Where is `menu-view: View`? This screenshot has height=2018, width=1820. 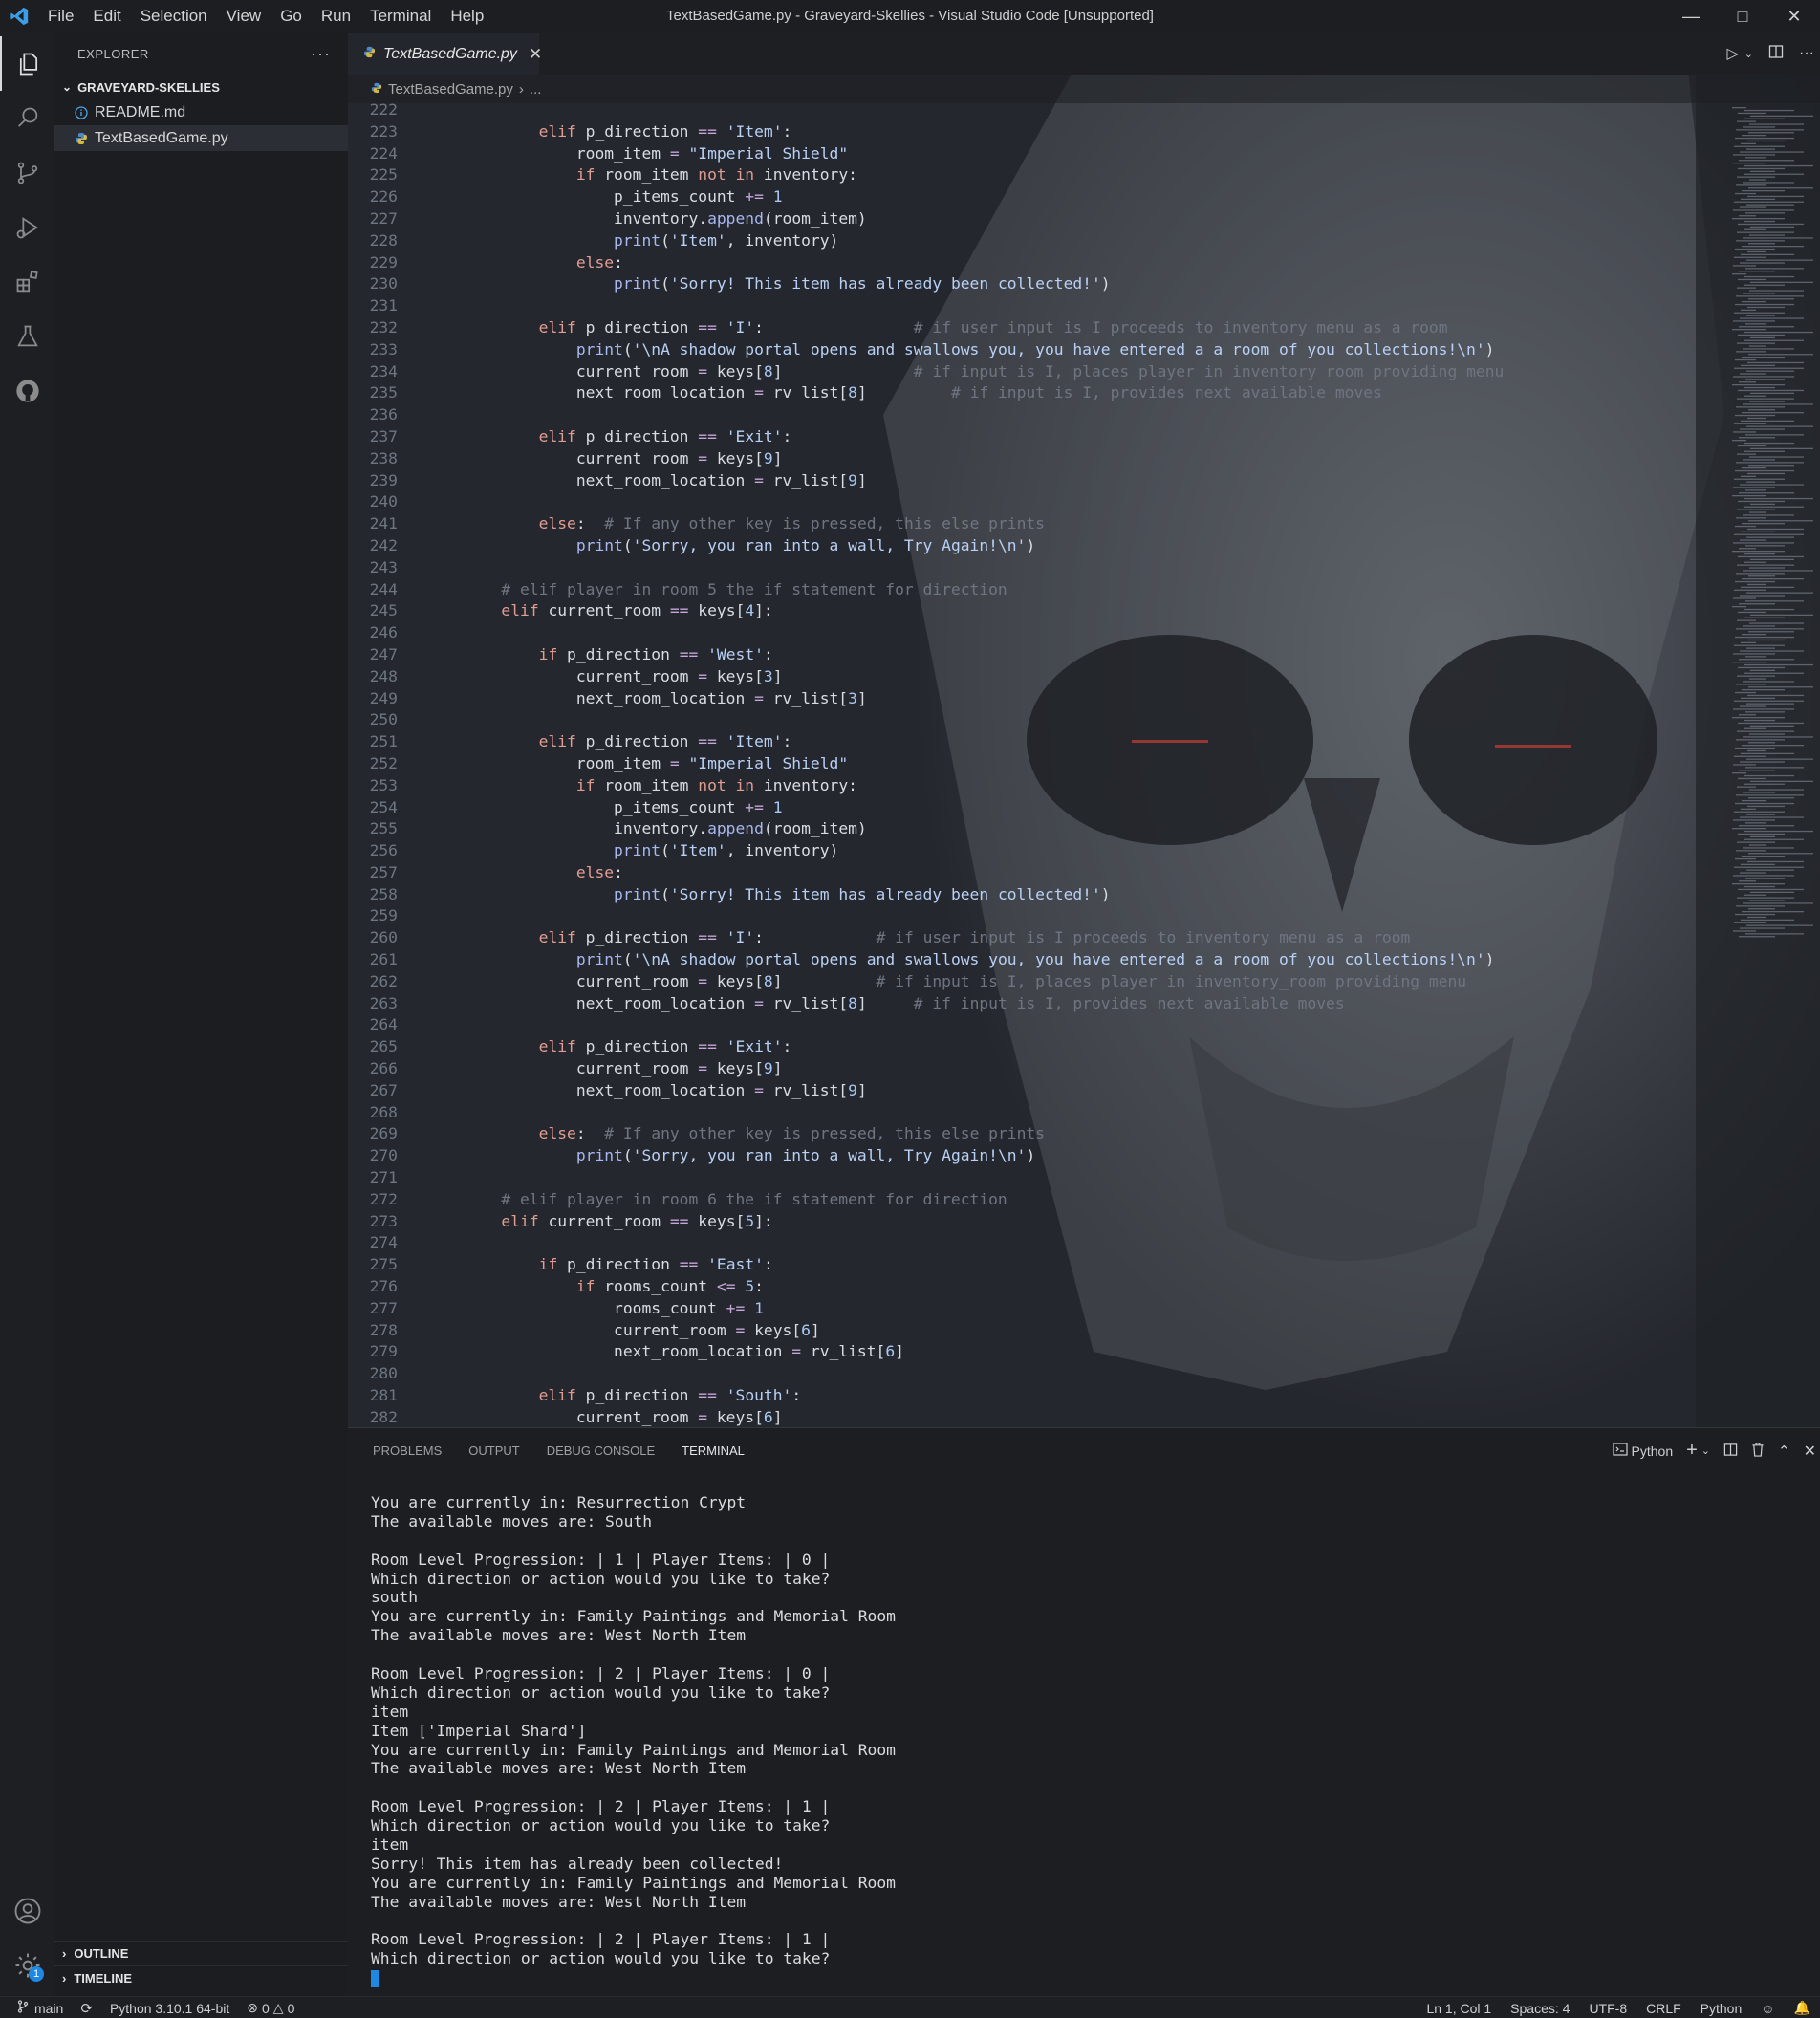 menu-view: View is located at coordinates (244, 16).